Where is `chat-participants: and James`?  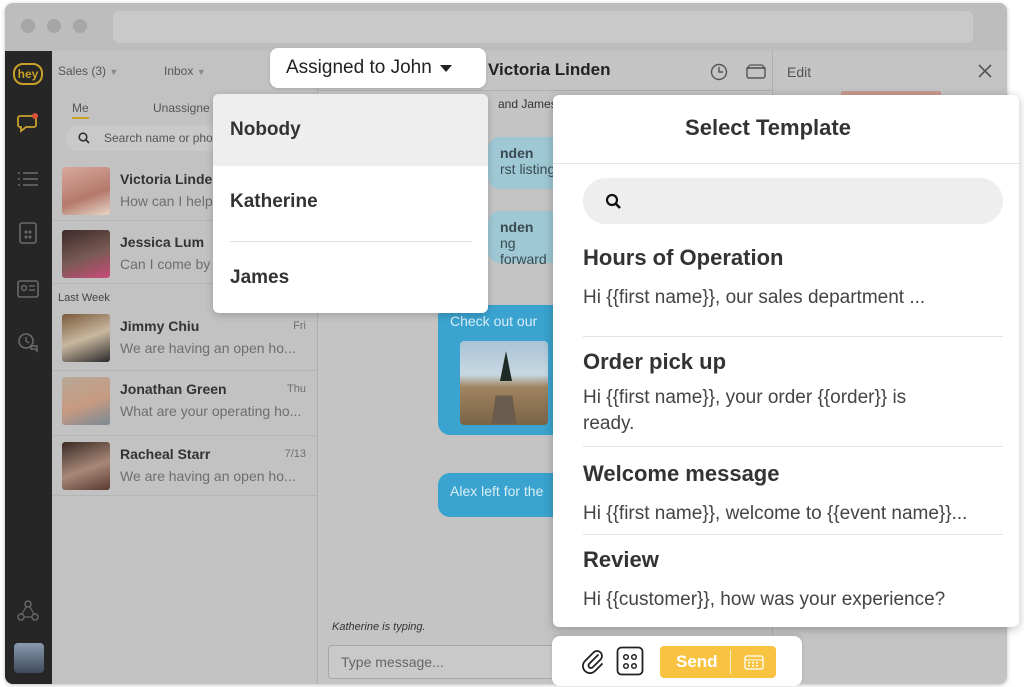
chat-participants: and James is located at coordinates (527, 104).